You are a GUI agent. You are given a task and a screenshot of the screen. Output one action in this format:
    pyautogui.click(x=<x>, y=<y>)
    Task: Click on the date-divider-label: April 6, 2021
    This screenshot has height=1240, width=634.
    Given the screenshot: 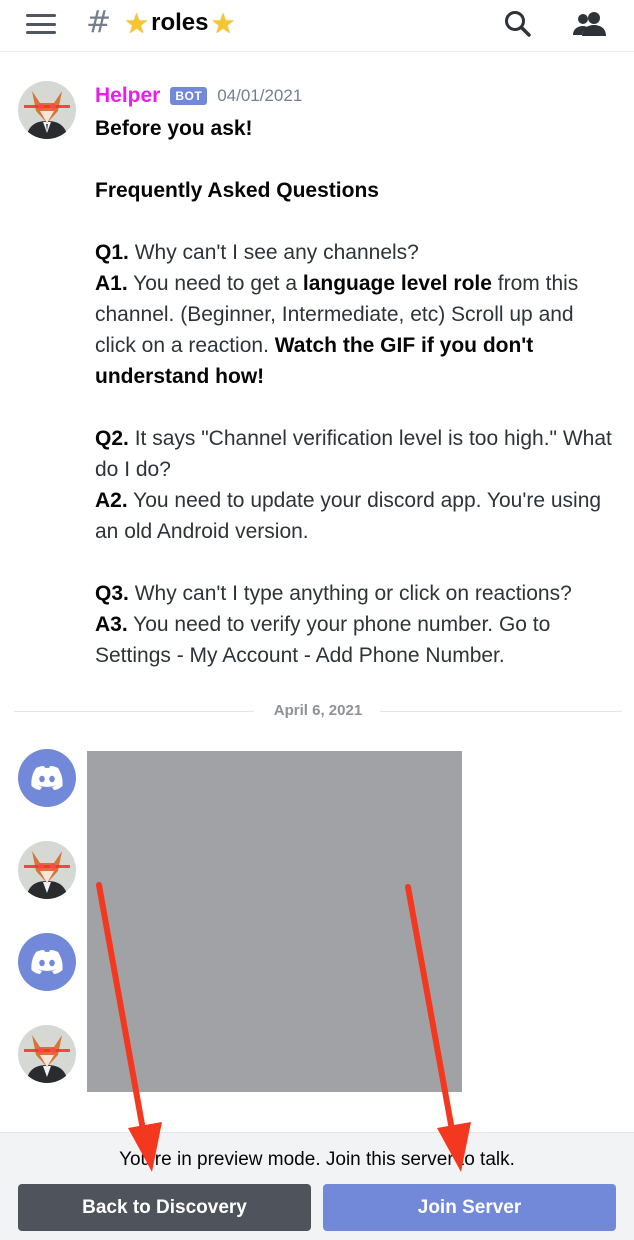 What is the action you would take?
    pyautogui.click(x=318, y=710)
    